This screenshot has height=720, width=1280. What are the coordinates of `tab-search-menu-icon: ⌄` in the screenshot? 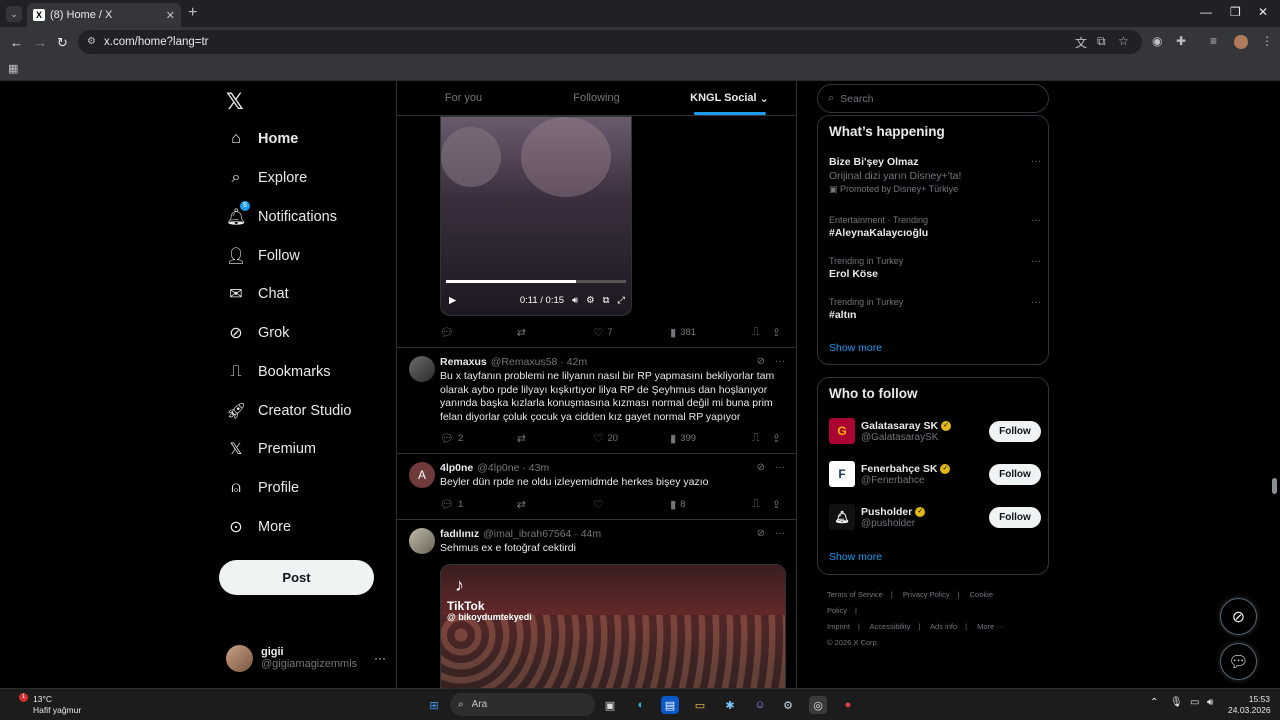 It's located at (14, 14).